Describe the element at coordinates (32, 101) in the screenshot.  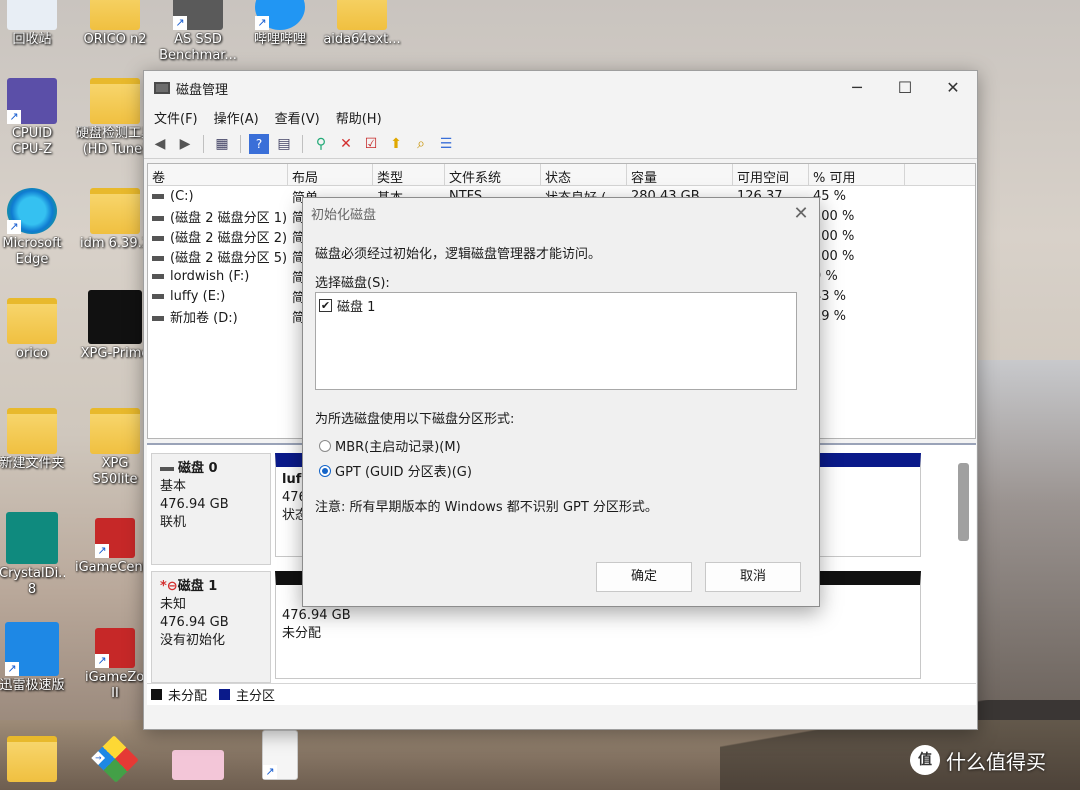
I see `cpuz-icon` at that location.